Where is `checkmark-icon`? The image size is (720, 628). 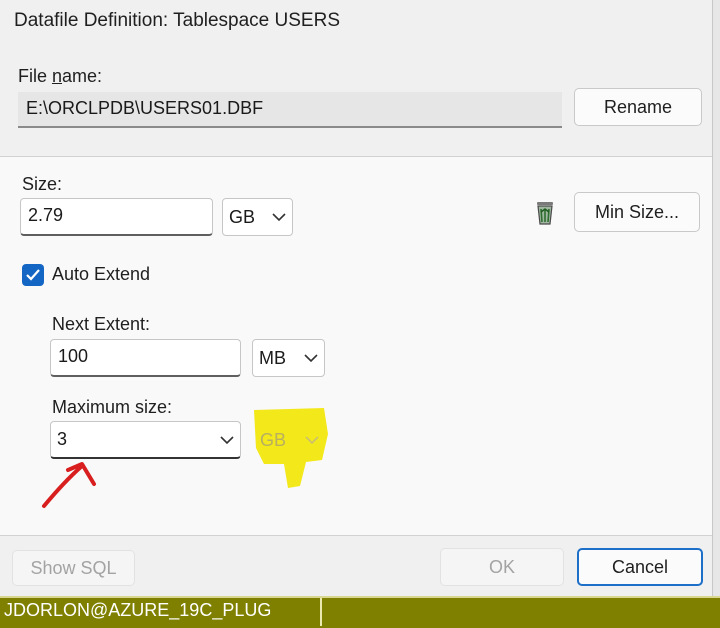 checkmark-icon is located at coordinates (33, 275).